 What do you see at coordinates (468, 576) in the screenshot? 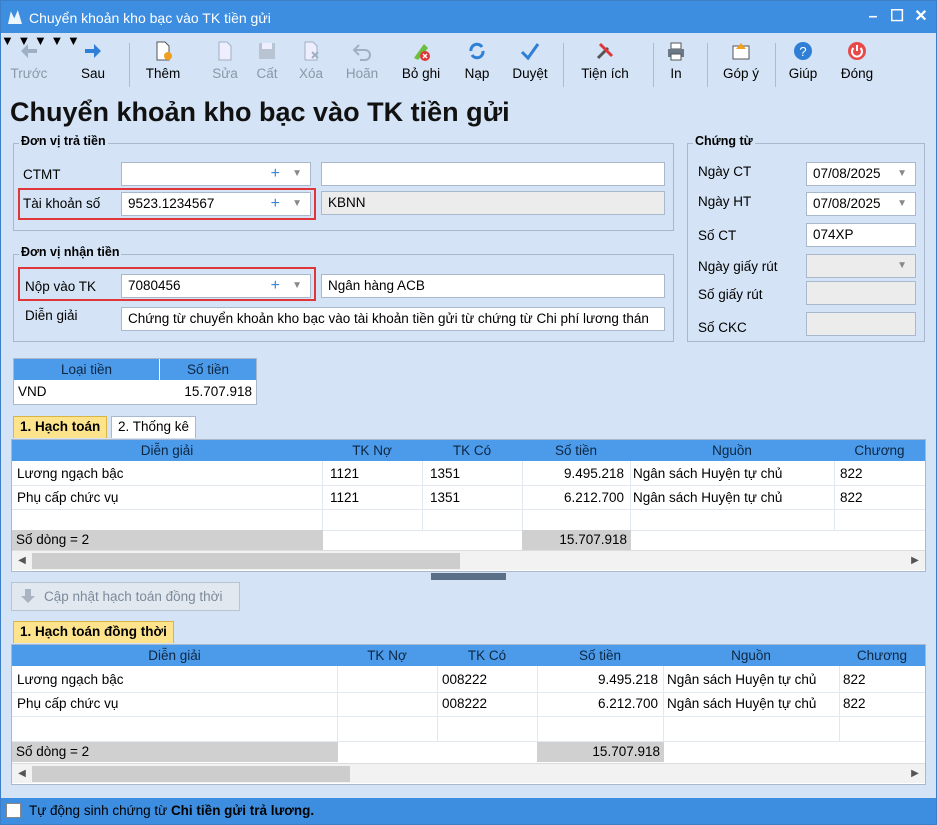
I see `splitter-handle` at bounding box center [468, 576].